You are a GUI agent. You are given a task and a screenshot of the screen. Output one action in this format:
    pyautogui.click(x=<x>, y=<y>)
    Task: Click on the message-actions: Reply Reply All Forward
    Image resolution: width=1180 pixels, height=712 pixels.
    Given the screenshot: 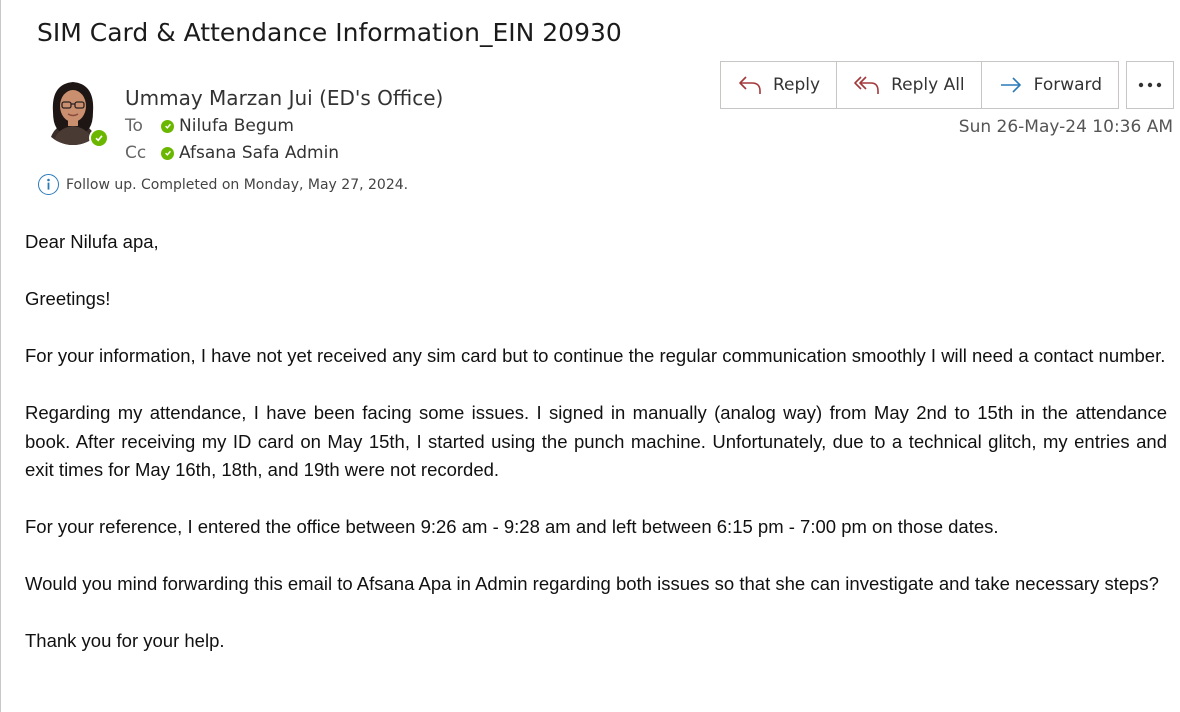 What is the action you would take?
    pyautogui.click(x=920, y=85)
    